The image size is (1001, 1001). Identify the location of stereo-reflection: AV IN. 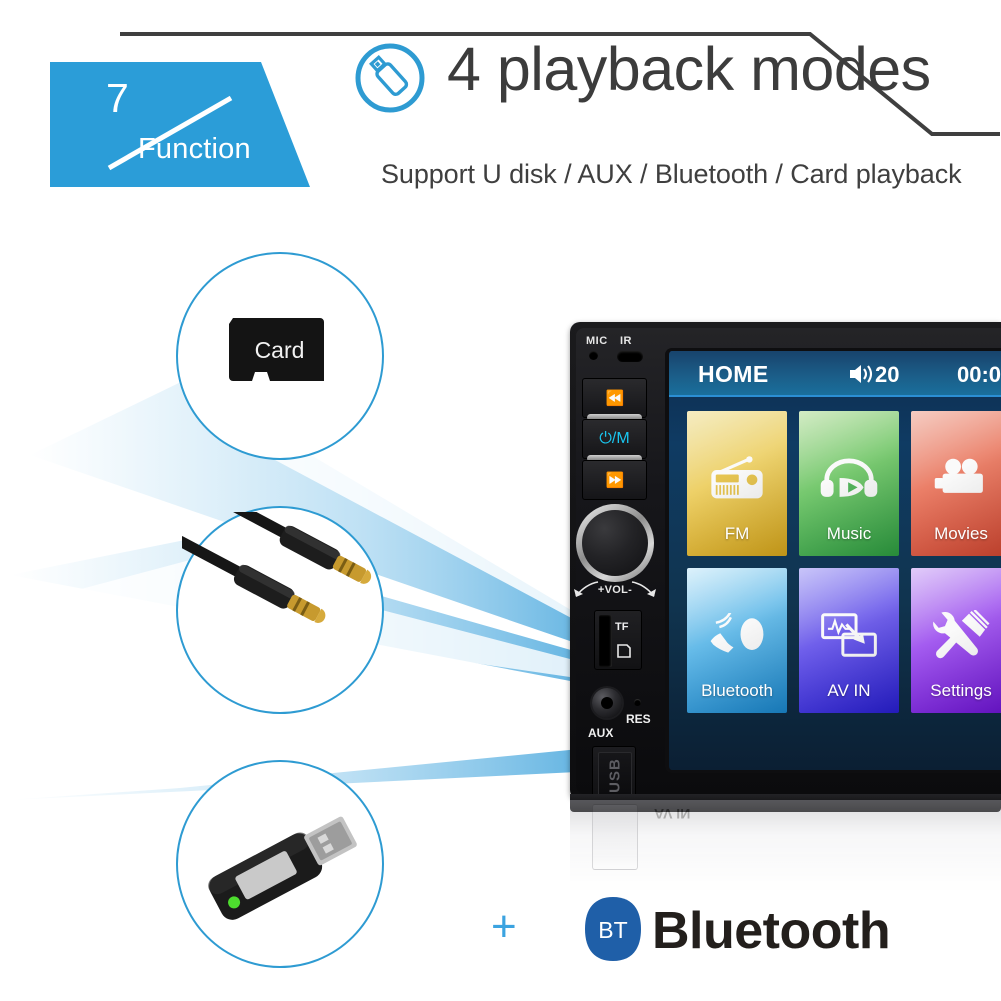
(785, 846).